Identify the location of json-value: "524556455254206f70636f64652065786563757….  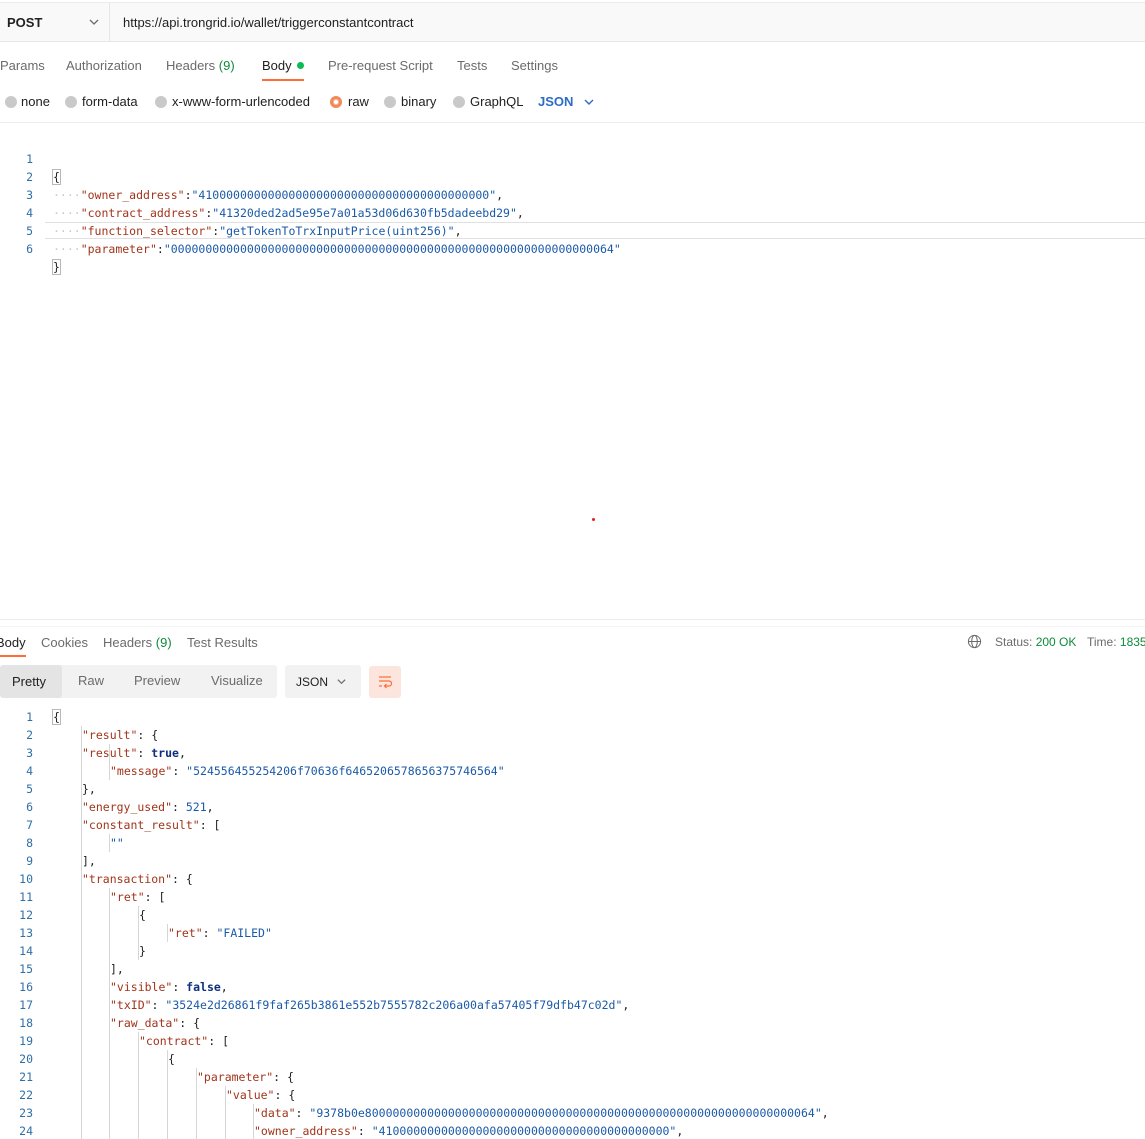
(345, 771).